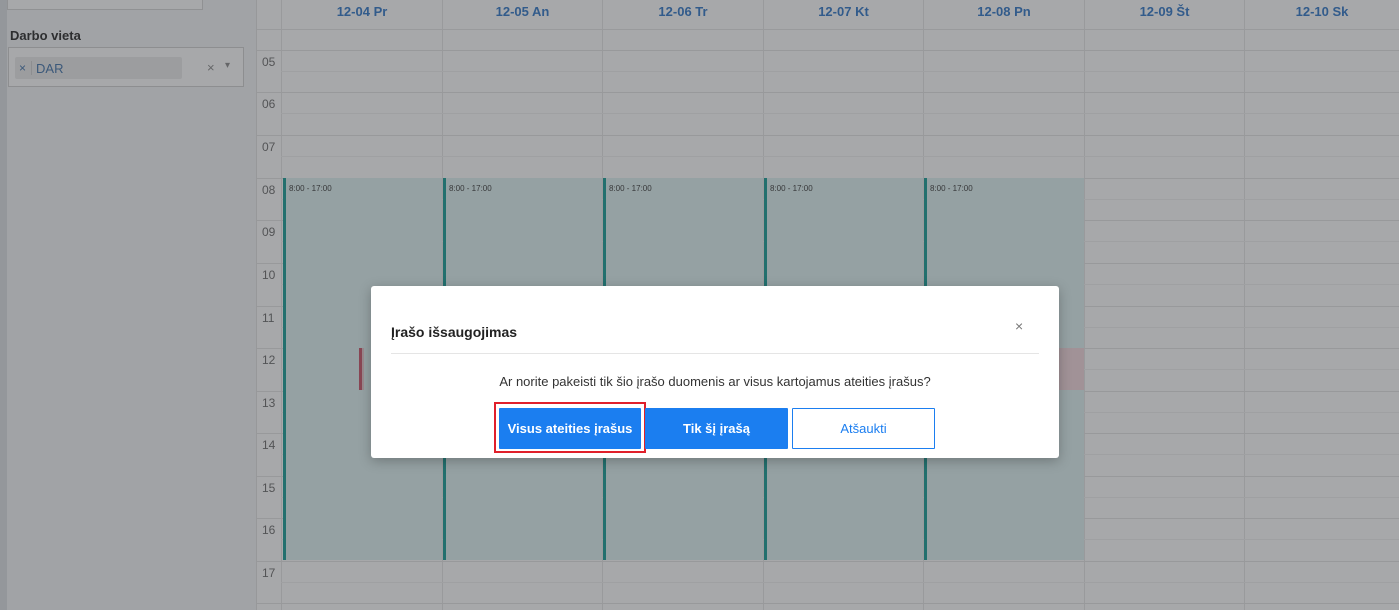 The image size is (1399, 610). Describe the element at coordinates (1019, 326) in the screenshot. I see `close-icon: ×` at that location.